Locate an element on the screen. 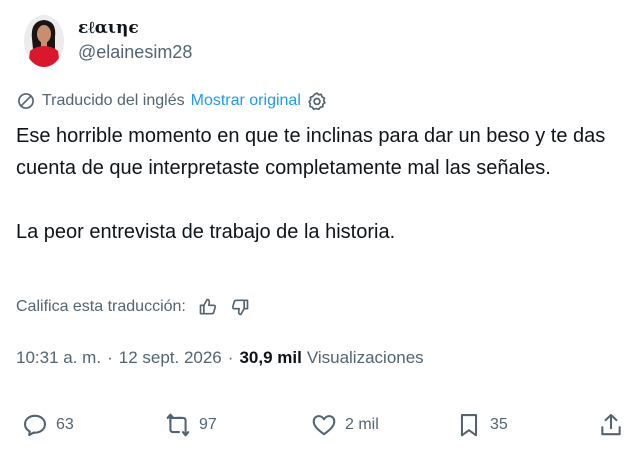  bookmark-icon is located at coordinates (469, 425).